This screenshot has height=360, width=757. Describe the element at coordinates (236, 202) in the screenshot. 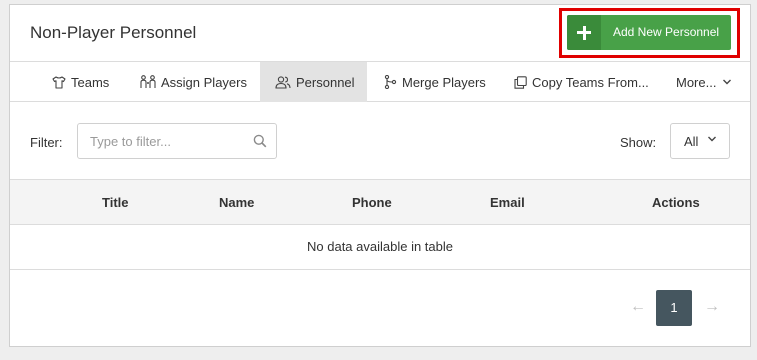

I see `column-header-name: Name` at that location.